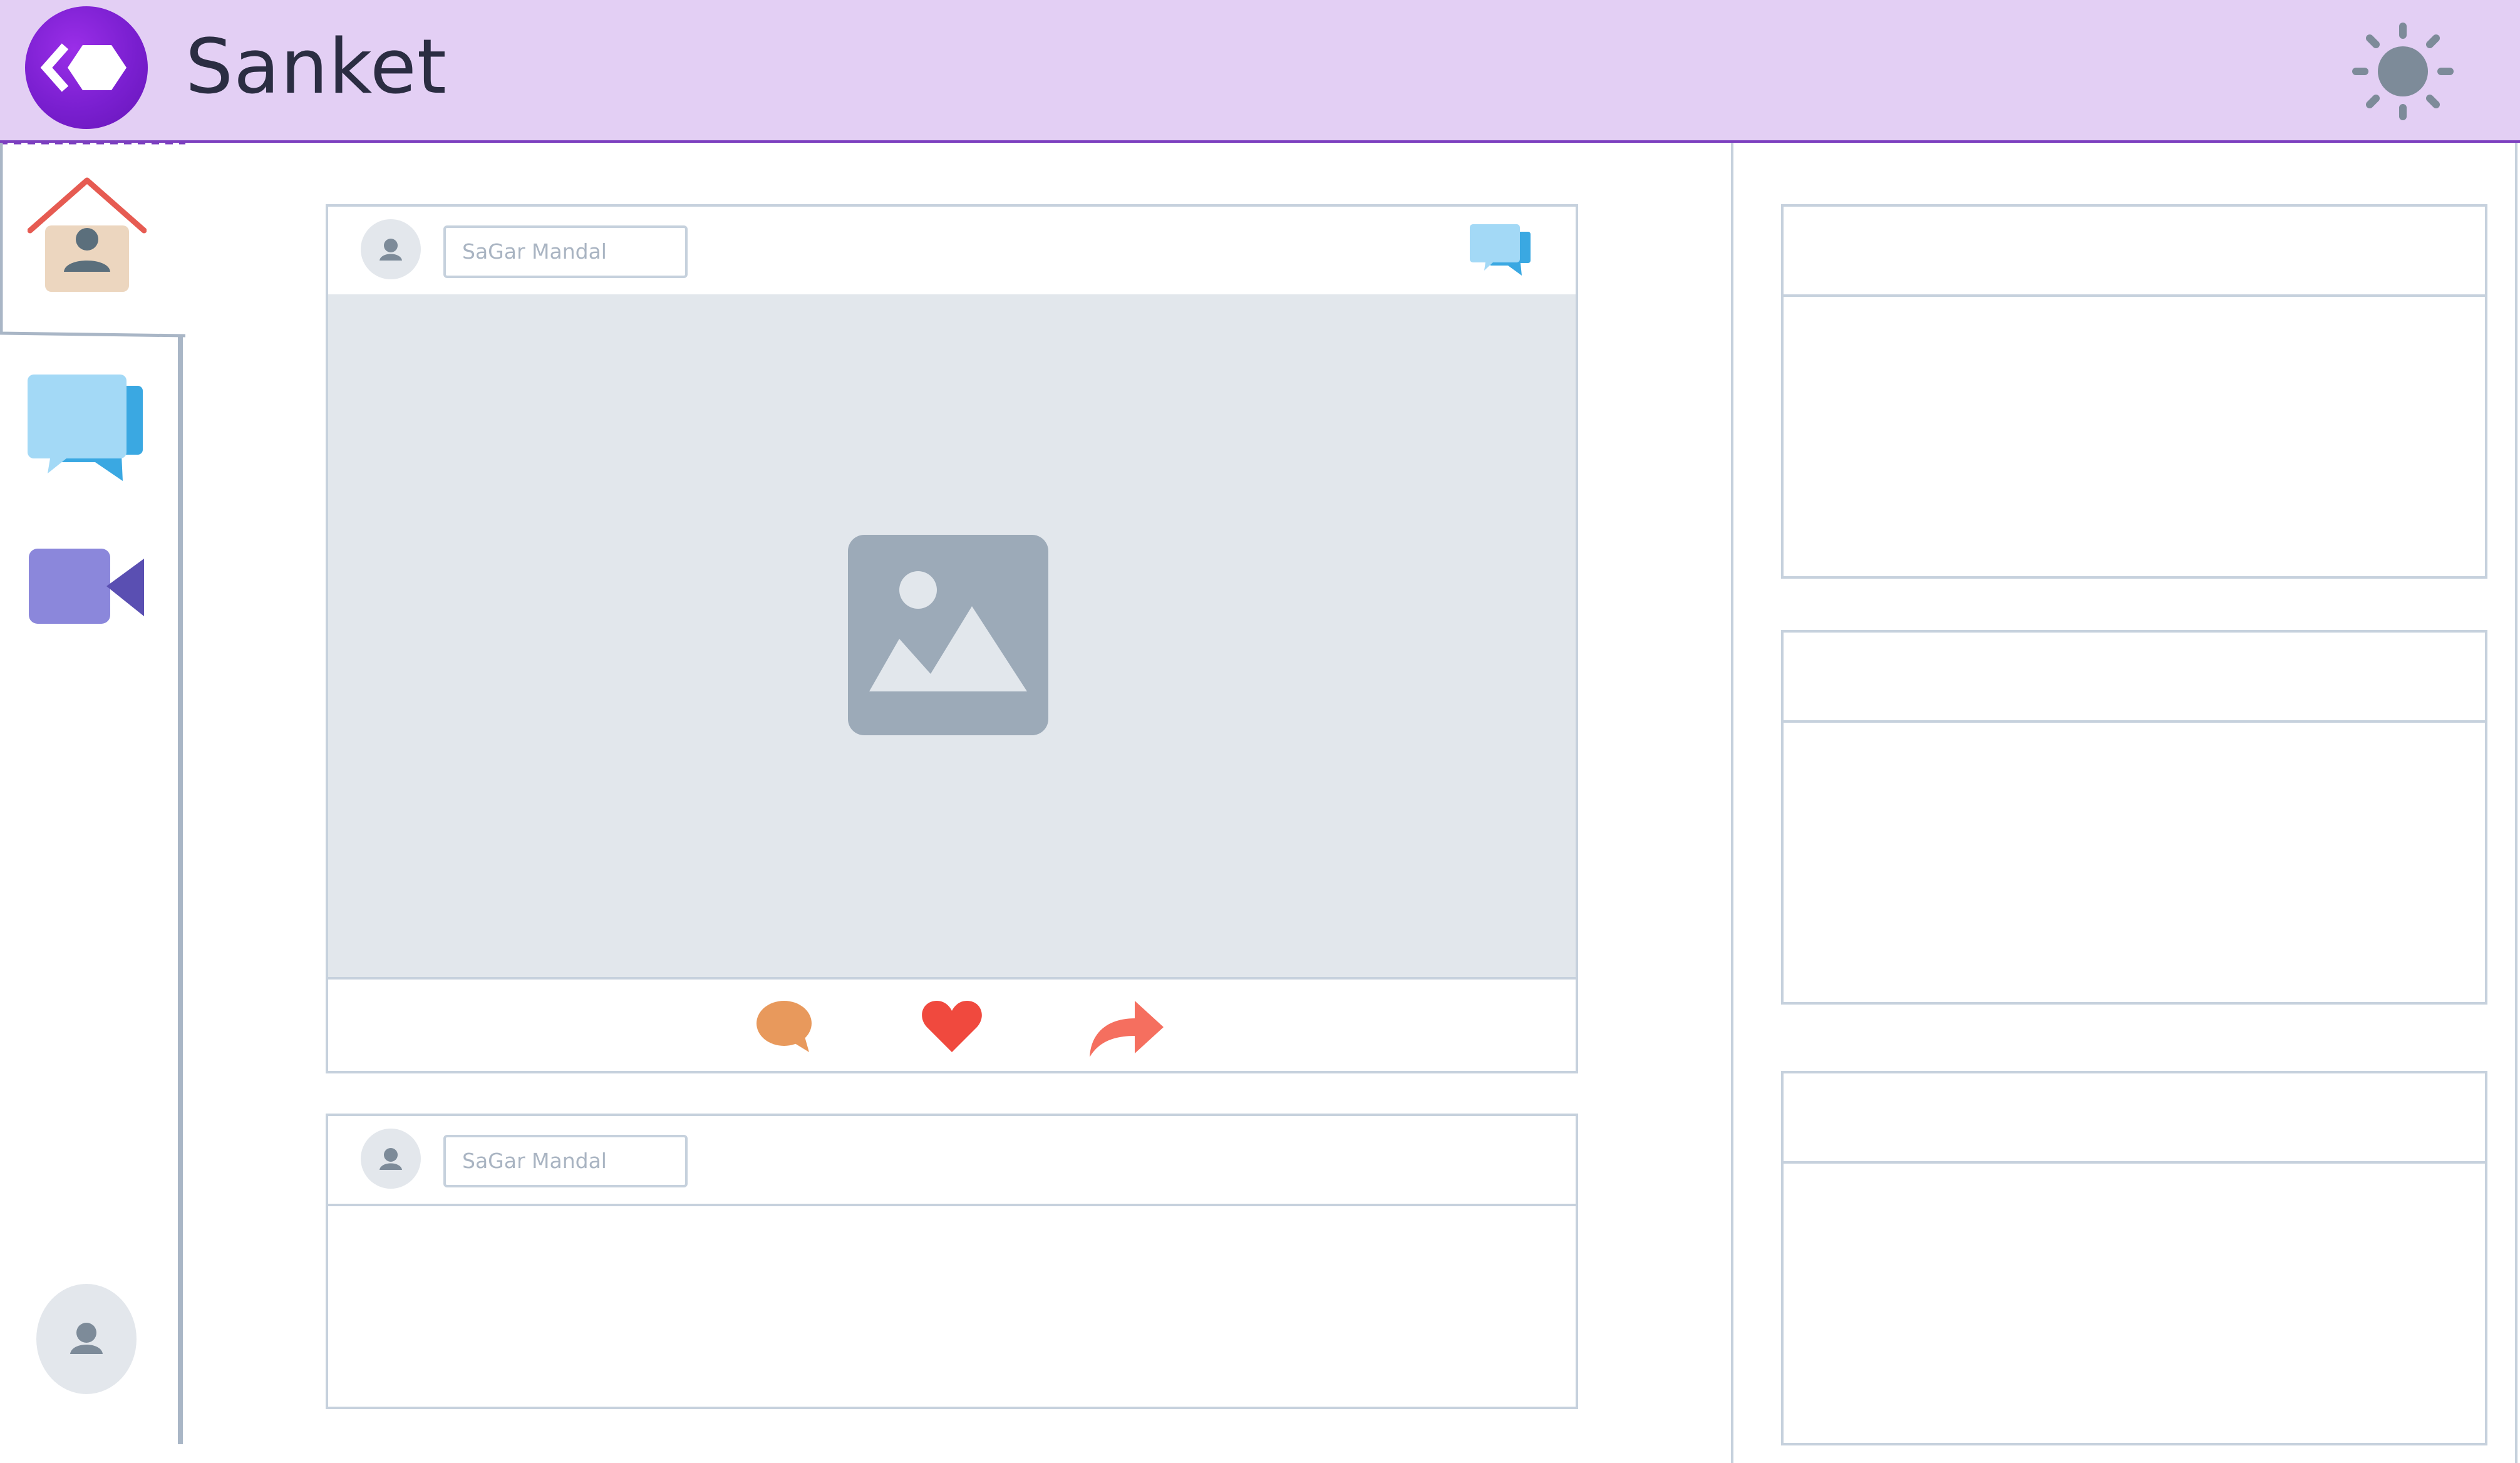 The width and height of the screenshot is (2520, 1463). What do you see at coordinates (87, 67) in the screenshot?
I see `diamond-logo-icon` at bounding box center [87, 67].